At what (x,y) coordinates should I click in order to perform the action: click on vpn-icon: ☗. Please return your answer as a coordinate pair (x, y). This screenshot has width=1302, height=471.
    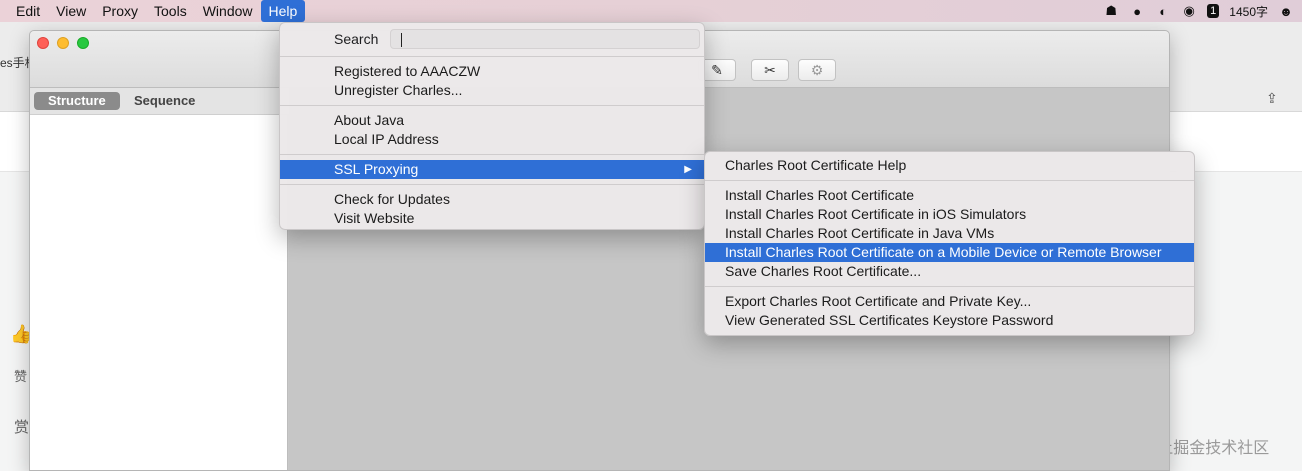
    Looking at the image, I should click on (1111, 11).